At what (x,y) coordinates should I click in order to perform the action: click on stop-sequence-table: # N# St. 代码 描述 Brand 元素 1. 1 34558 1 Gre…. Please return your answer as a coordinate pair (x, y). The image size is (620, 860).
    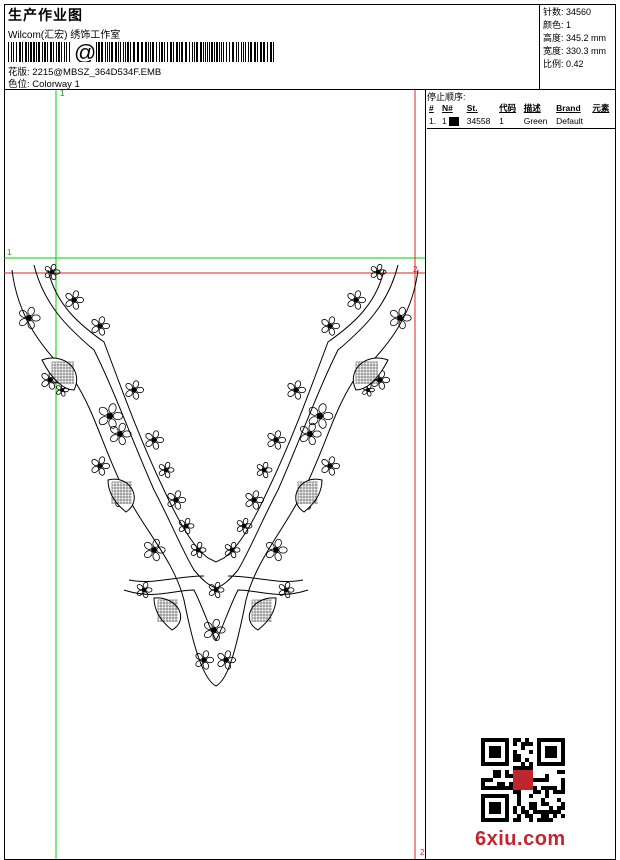
    Looking at the image, I should click on (521, 114).